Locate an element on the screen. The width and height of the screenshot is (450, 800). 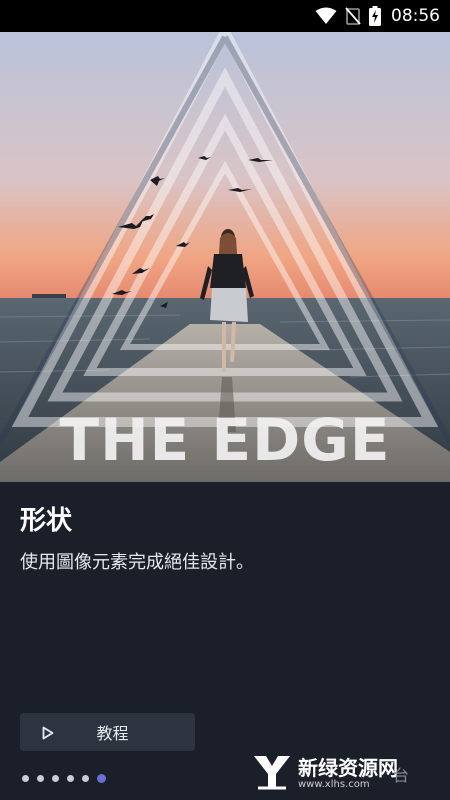
page-indicator is located at coordinates (64, 778).